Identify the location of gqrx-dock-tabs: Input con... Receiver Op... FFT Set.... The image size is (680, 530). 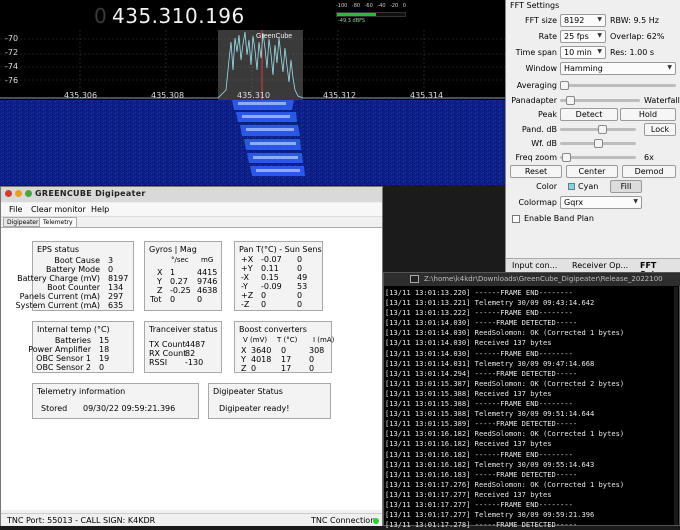
(593, 268).